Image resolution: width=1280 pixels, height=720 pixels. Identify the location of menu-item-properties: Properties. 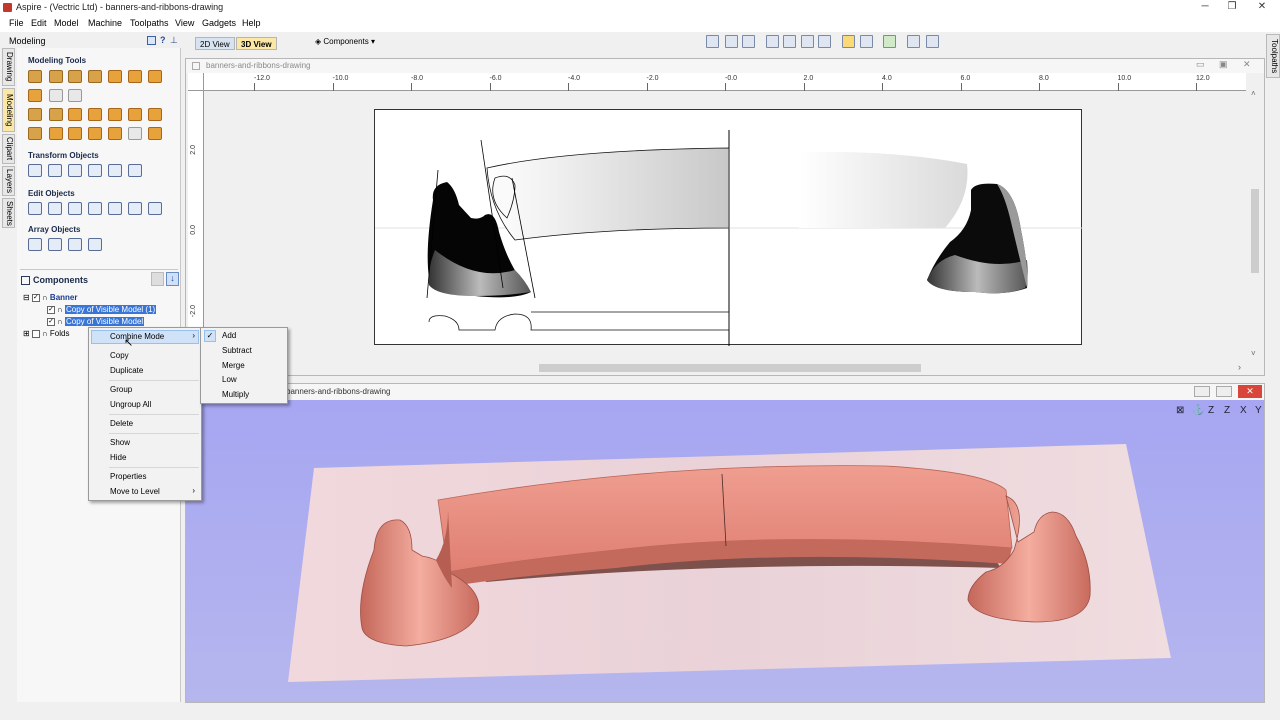
(128, 477).